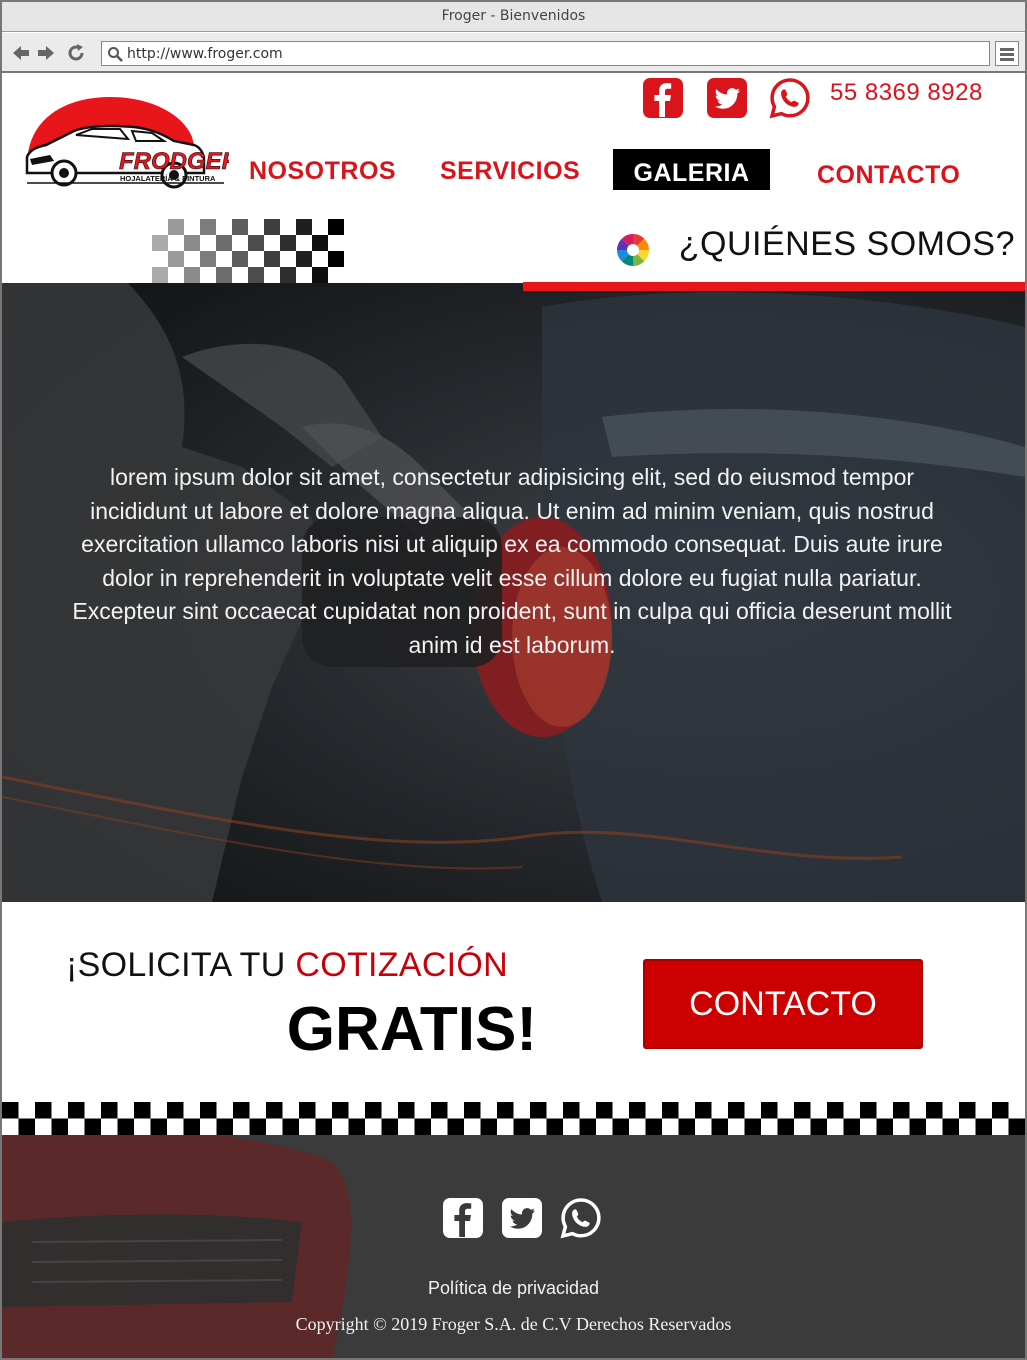 The image size is (1027, 1360). What do you see at coordinates (510, 171) in the screenshot?
I see `nav-servicios: SERVICIOS` at bounding box center [510, 171].